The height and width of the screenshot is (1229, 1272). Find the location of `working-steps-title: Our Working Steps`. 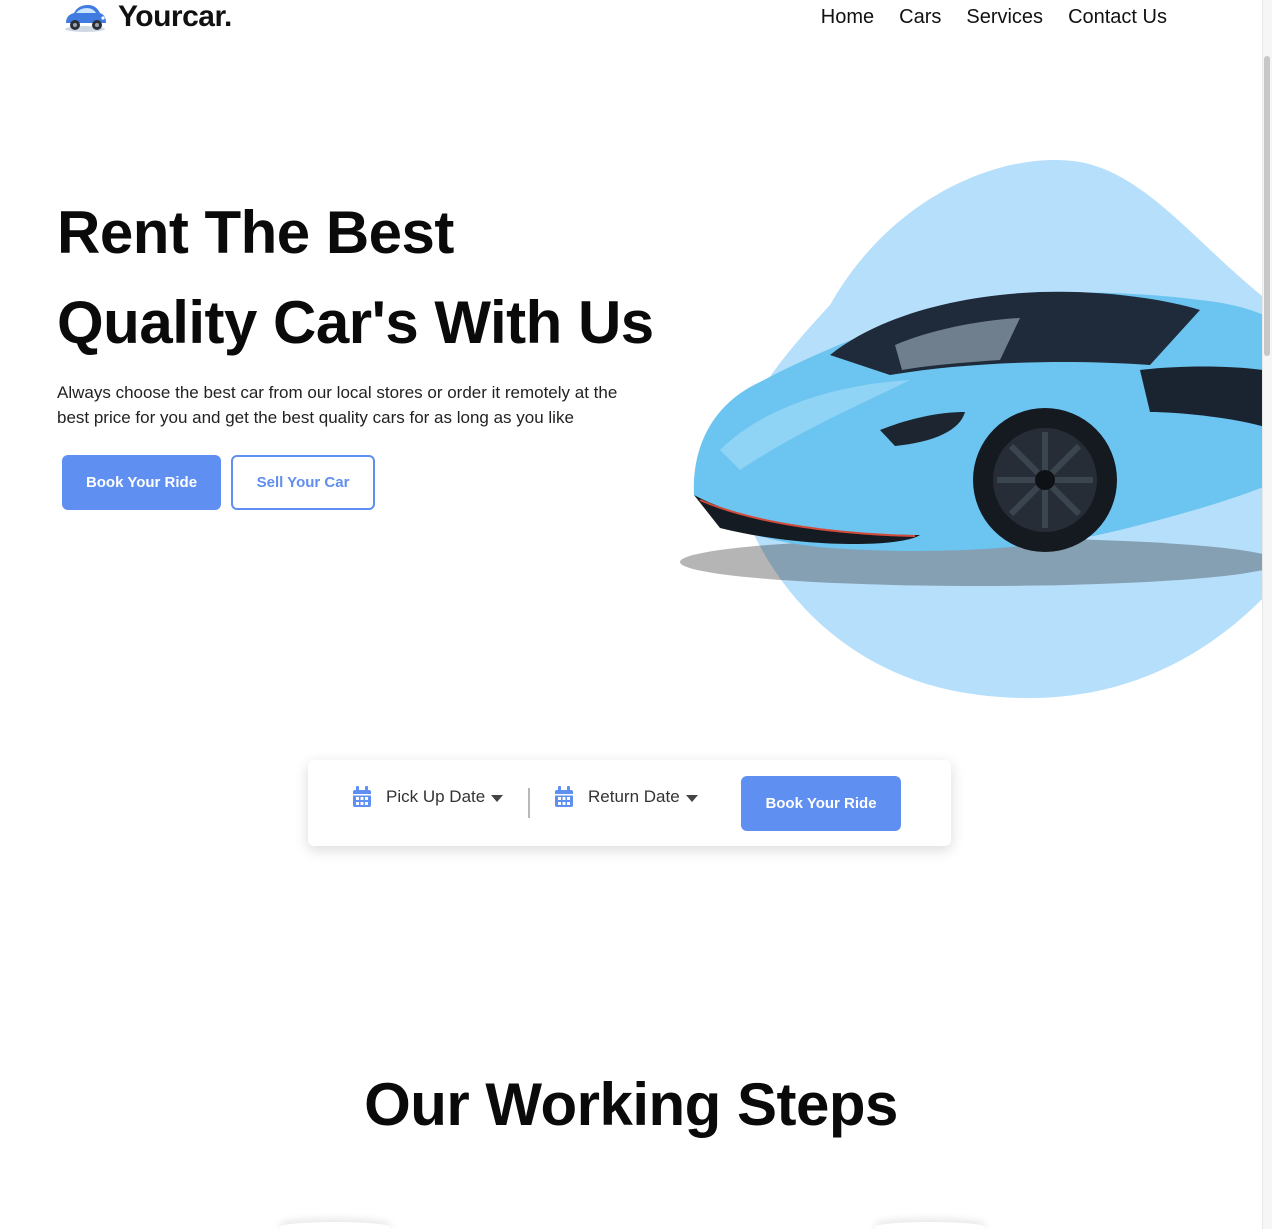

working-steps-title: Our Working Steps is located at coordinates (631, 1104).